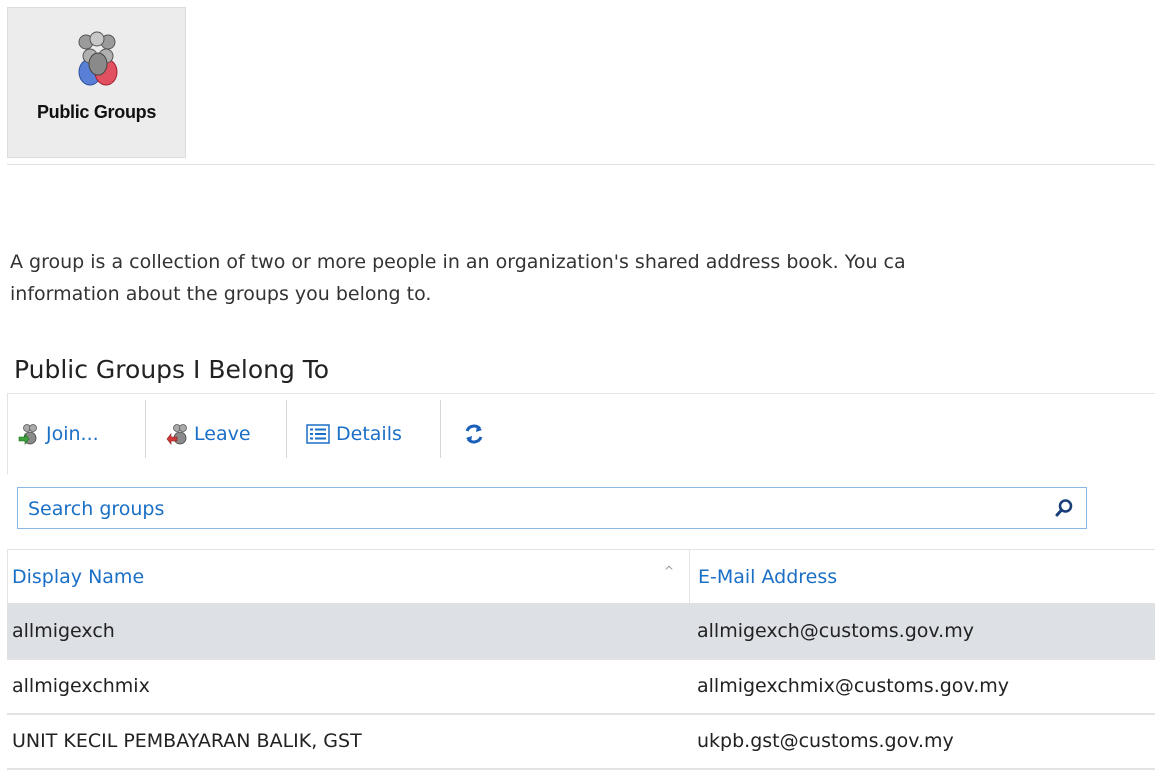 The height and width of the screenshot is (781, 1155). Describe the element at coordinates (318, 434) in the screenshot. I see `details-list-icon` at that location.